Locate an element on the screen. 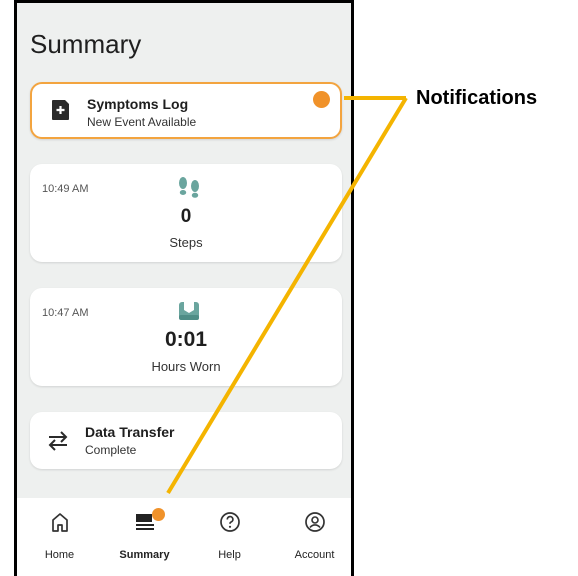  summary-notification-dot is located at coordinates (158, 514).